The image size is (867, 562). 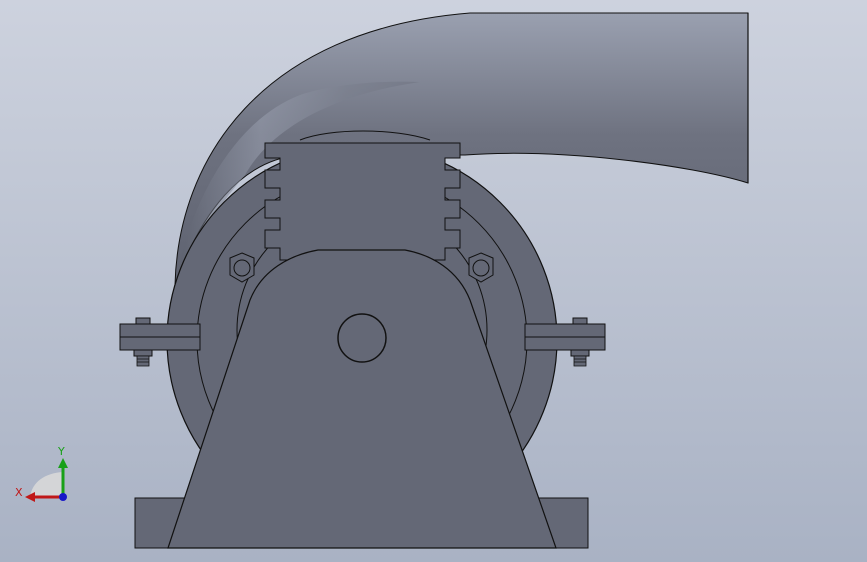 I want to click on triad-x-label: X, so click(x=19, y=492).